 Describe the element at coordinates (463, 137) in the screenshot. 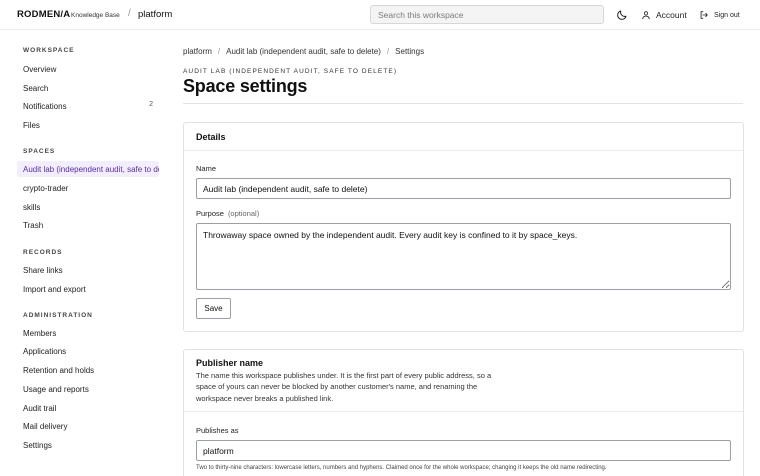

I see `details-card-header: Details` at that location.